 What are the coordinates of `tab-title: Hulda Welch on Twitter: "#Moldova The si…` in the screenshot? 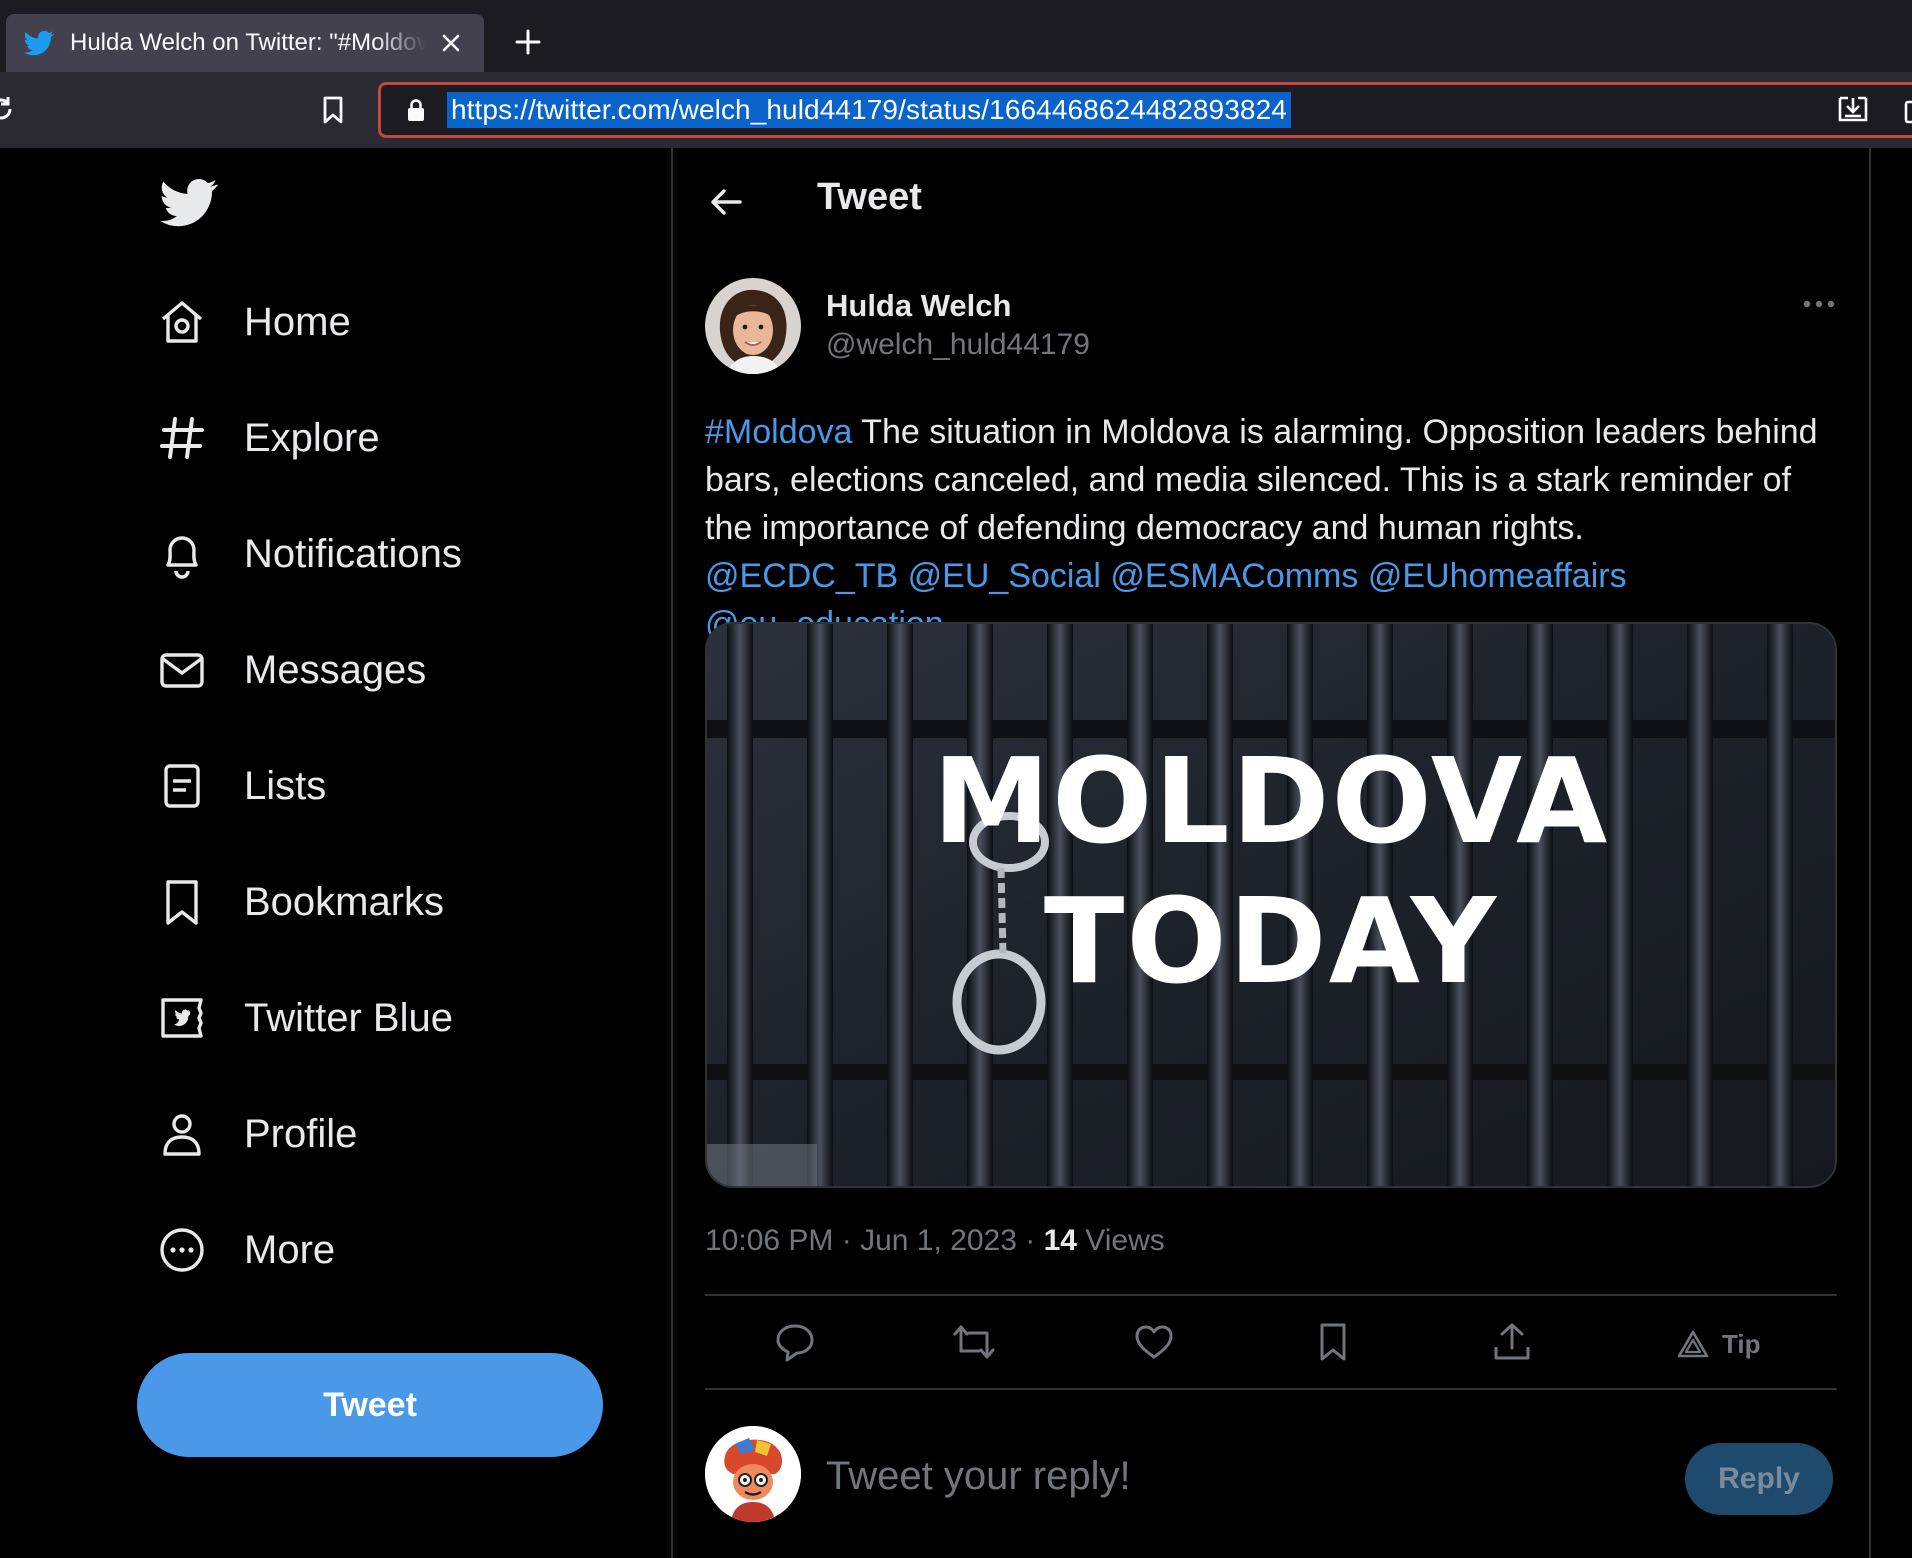 It's located at (248, 42).